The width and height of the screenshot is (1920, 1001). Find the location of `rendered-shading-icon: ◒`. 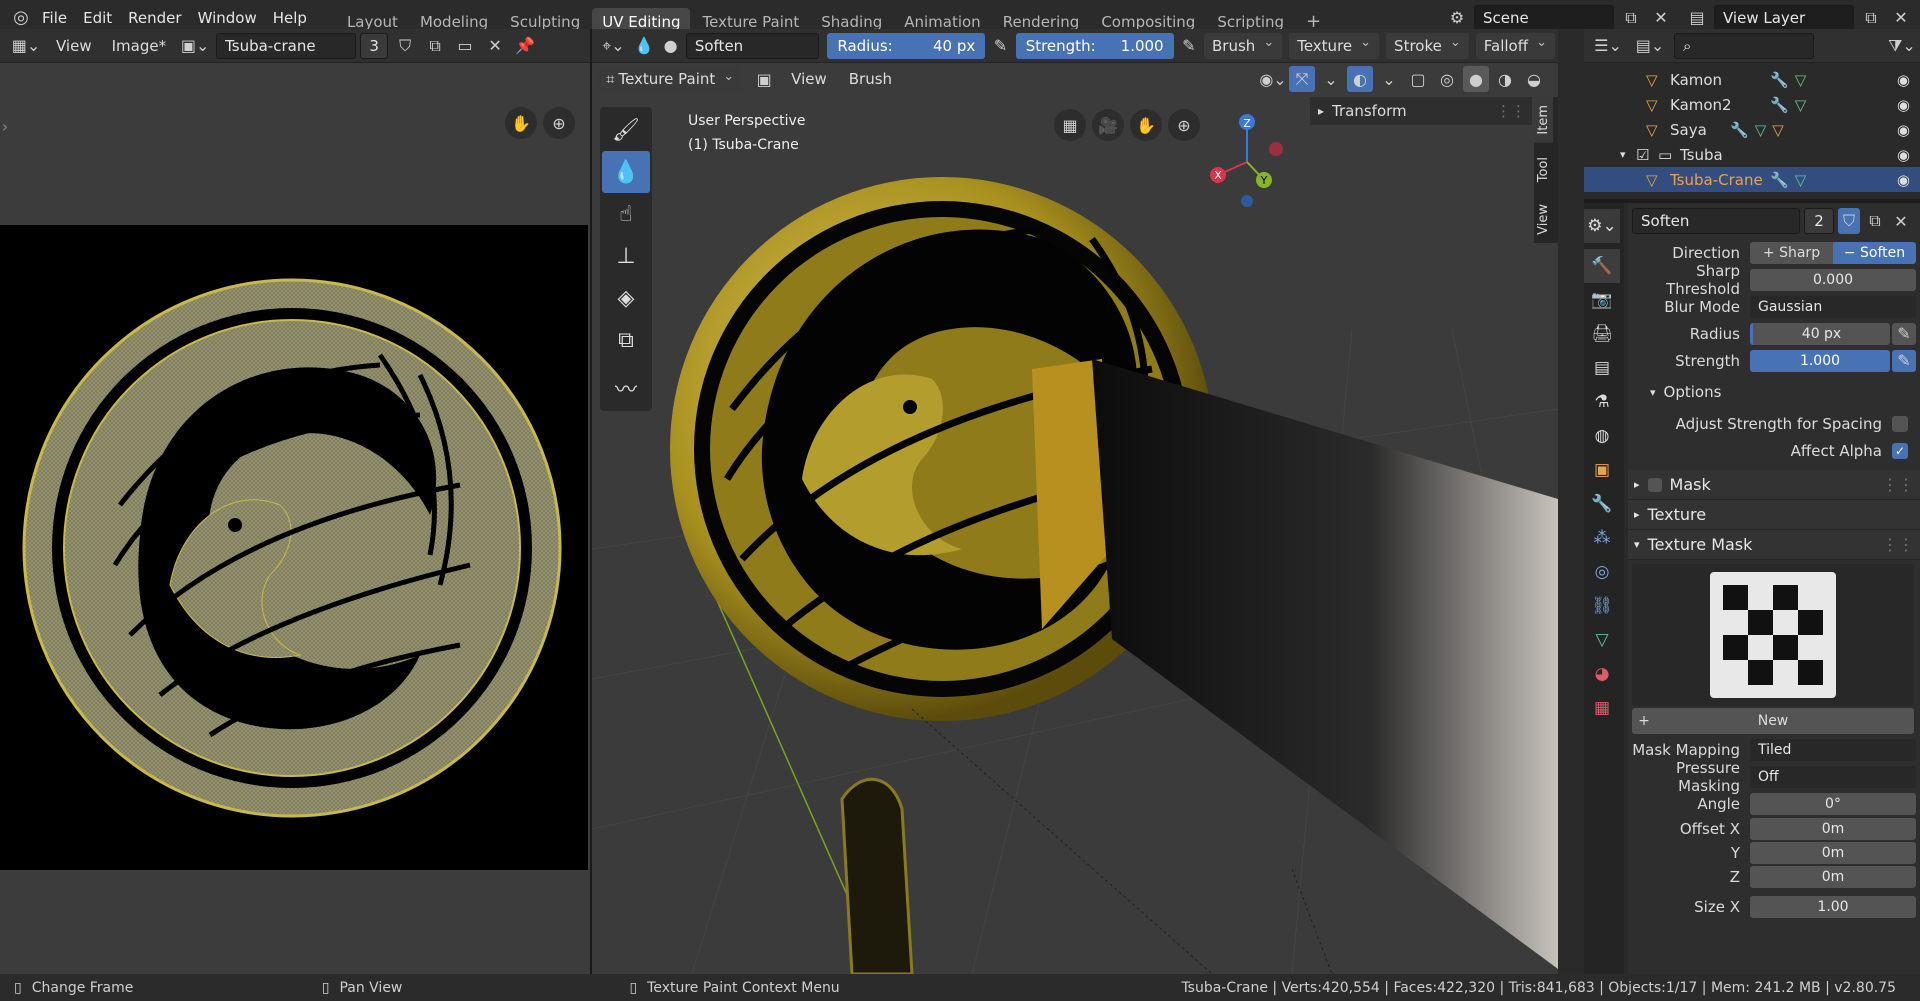

rendered-shading-icon: ◒ is located at coordinates (1534, 79).